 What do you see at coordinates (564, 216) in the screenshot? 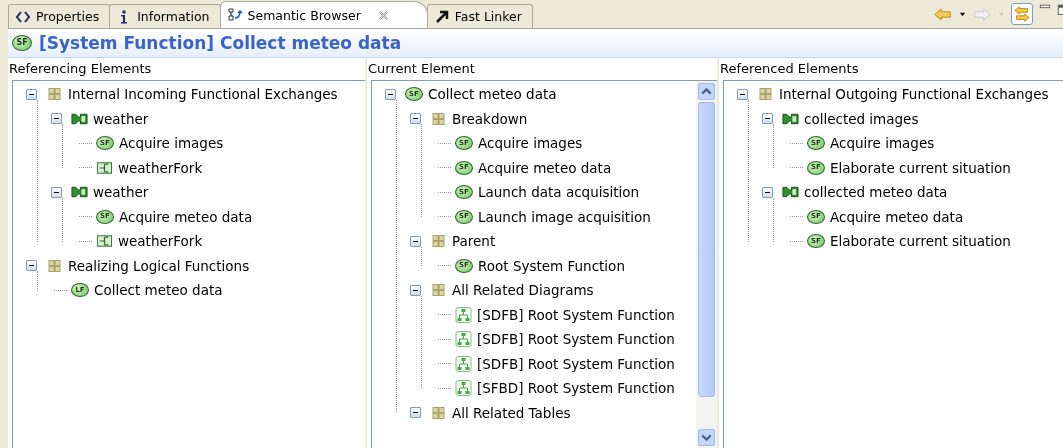
I see `tree-item: Launch image acquisition` at bounding box center [564, 216].